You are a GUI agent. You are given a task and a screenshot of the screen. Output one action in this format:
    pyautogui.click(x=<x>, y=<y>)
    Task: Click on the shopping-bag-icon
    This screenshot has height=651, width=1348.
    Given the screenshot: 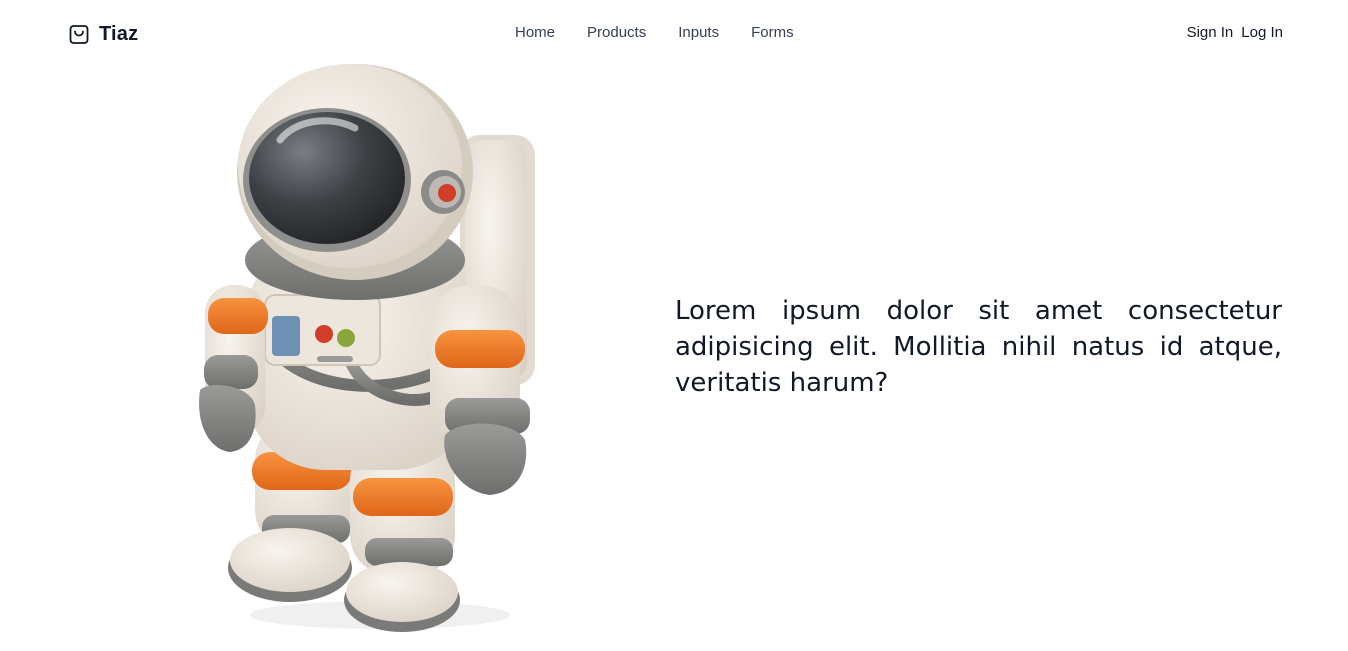 What is the action you would take?
    pyautogui.click(x=79, y=34)
    